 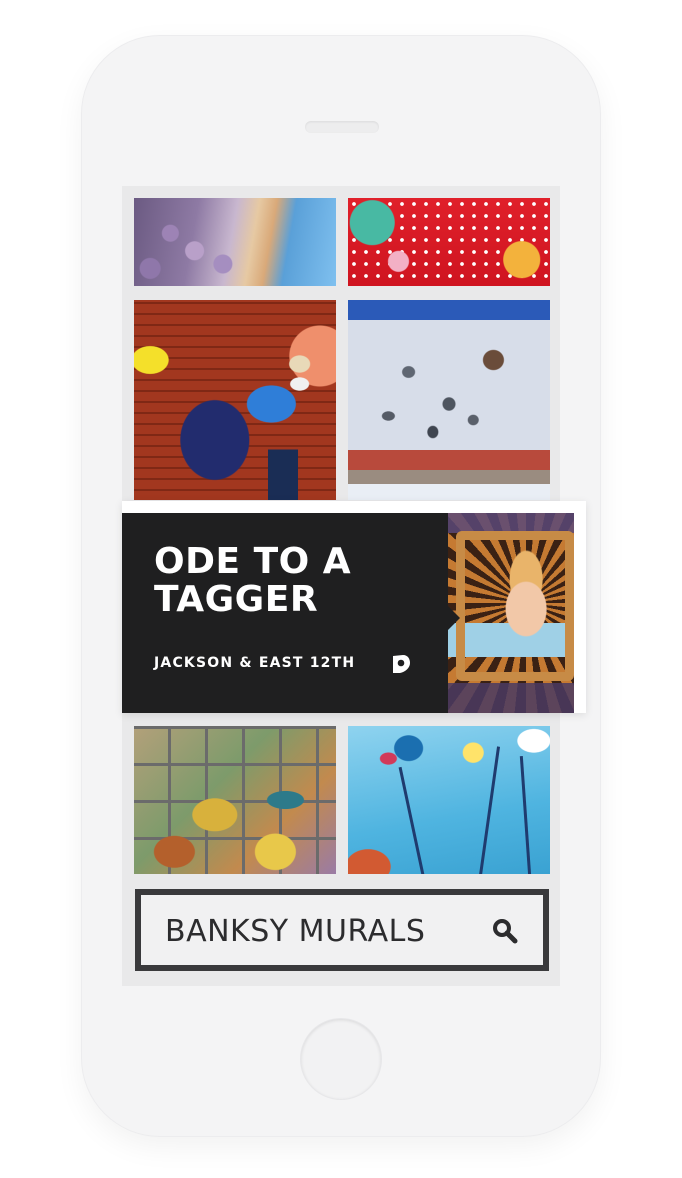 I want to click on featured-mural-card: ODE TO A TAGGER JACKSON & EAST 12TH, so click(x=354, y=607).